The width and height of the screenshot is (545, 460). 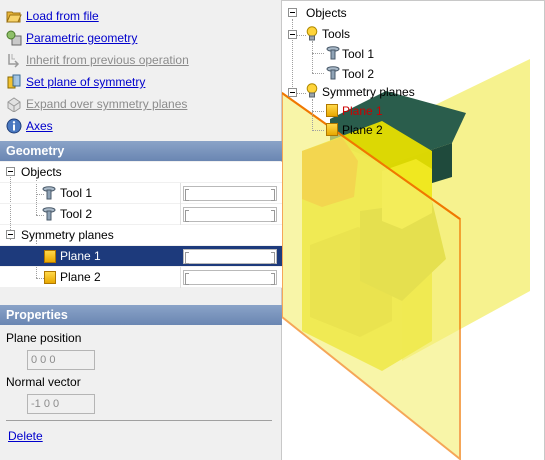 I want to click on tree-row-tool-1: Tool 1, so click(x=141, y=193).